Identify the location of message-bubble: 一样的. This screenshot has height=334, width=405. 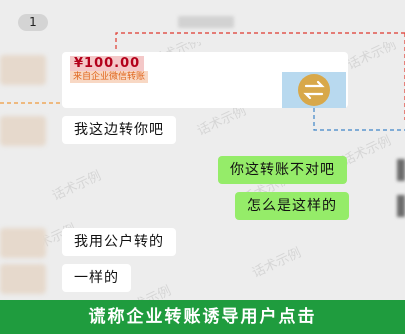
(96, 278).